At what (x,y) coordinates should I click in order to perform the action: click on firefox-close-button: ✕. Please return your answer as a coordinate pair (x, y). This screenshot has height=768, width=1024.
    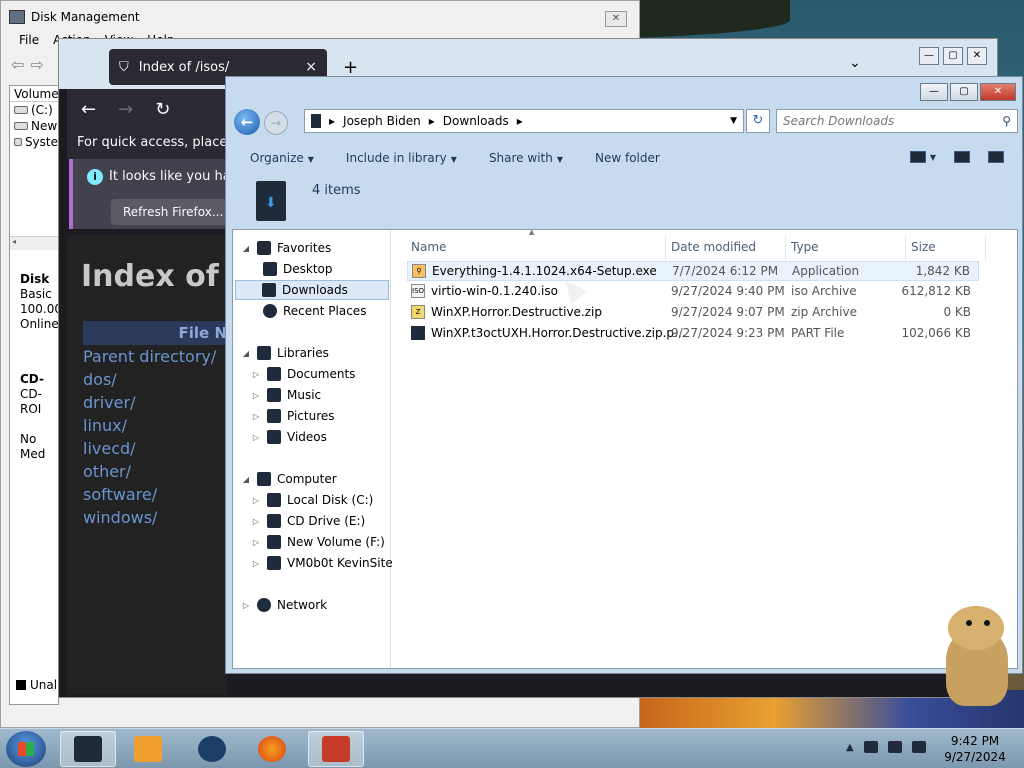
    Looking at the image, I should click on (977, 56).